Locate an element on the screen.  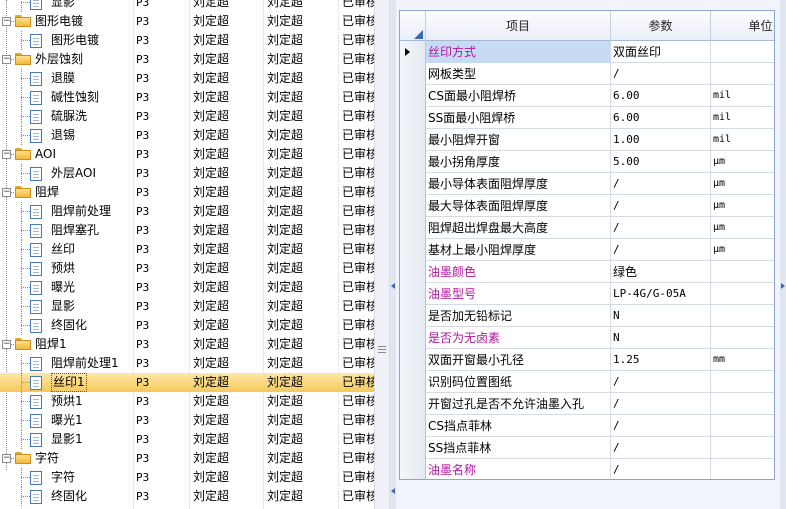
parameter-row: 基材上最小阻焊厚度 / μm is located at coordinates (587, 250).